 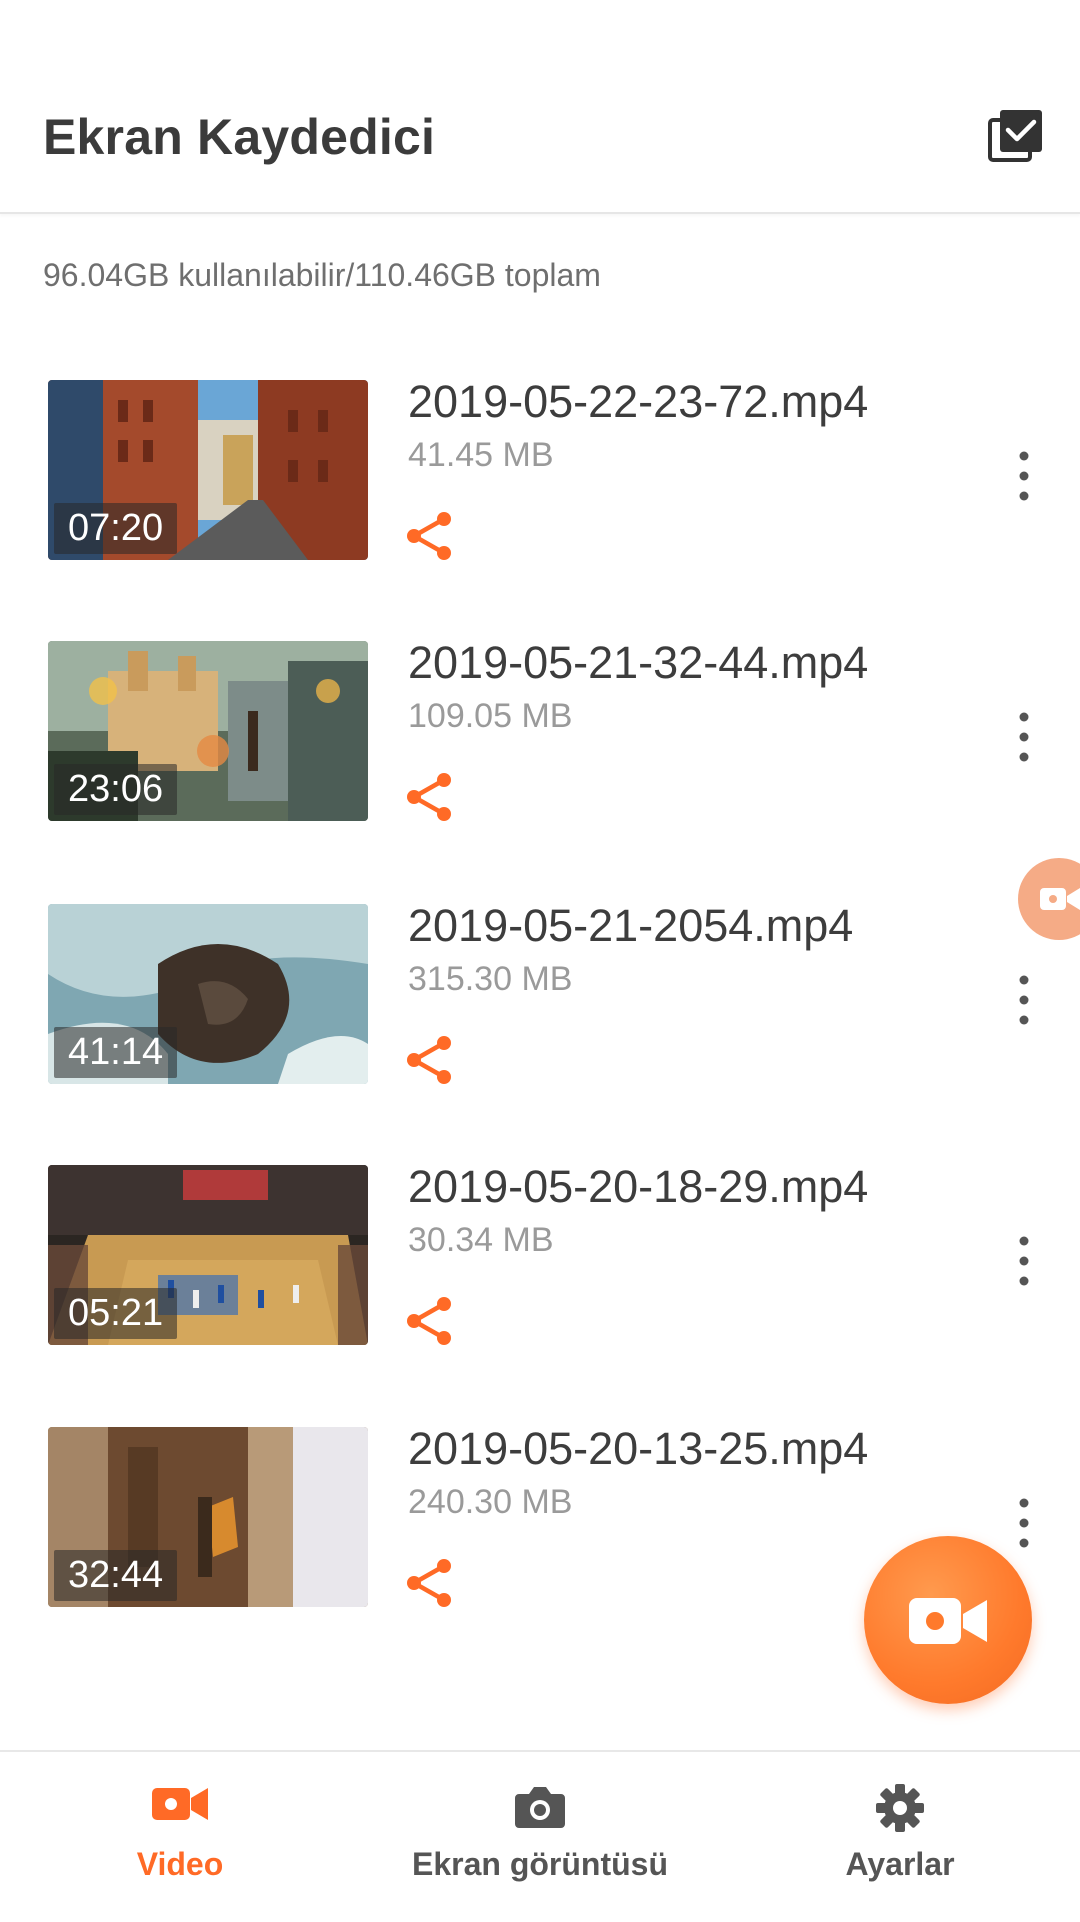 I want to click on video-duration: 32:44, so click(x=116, y=1575).